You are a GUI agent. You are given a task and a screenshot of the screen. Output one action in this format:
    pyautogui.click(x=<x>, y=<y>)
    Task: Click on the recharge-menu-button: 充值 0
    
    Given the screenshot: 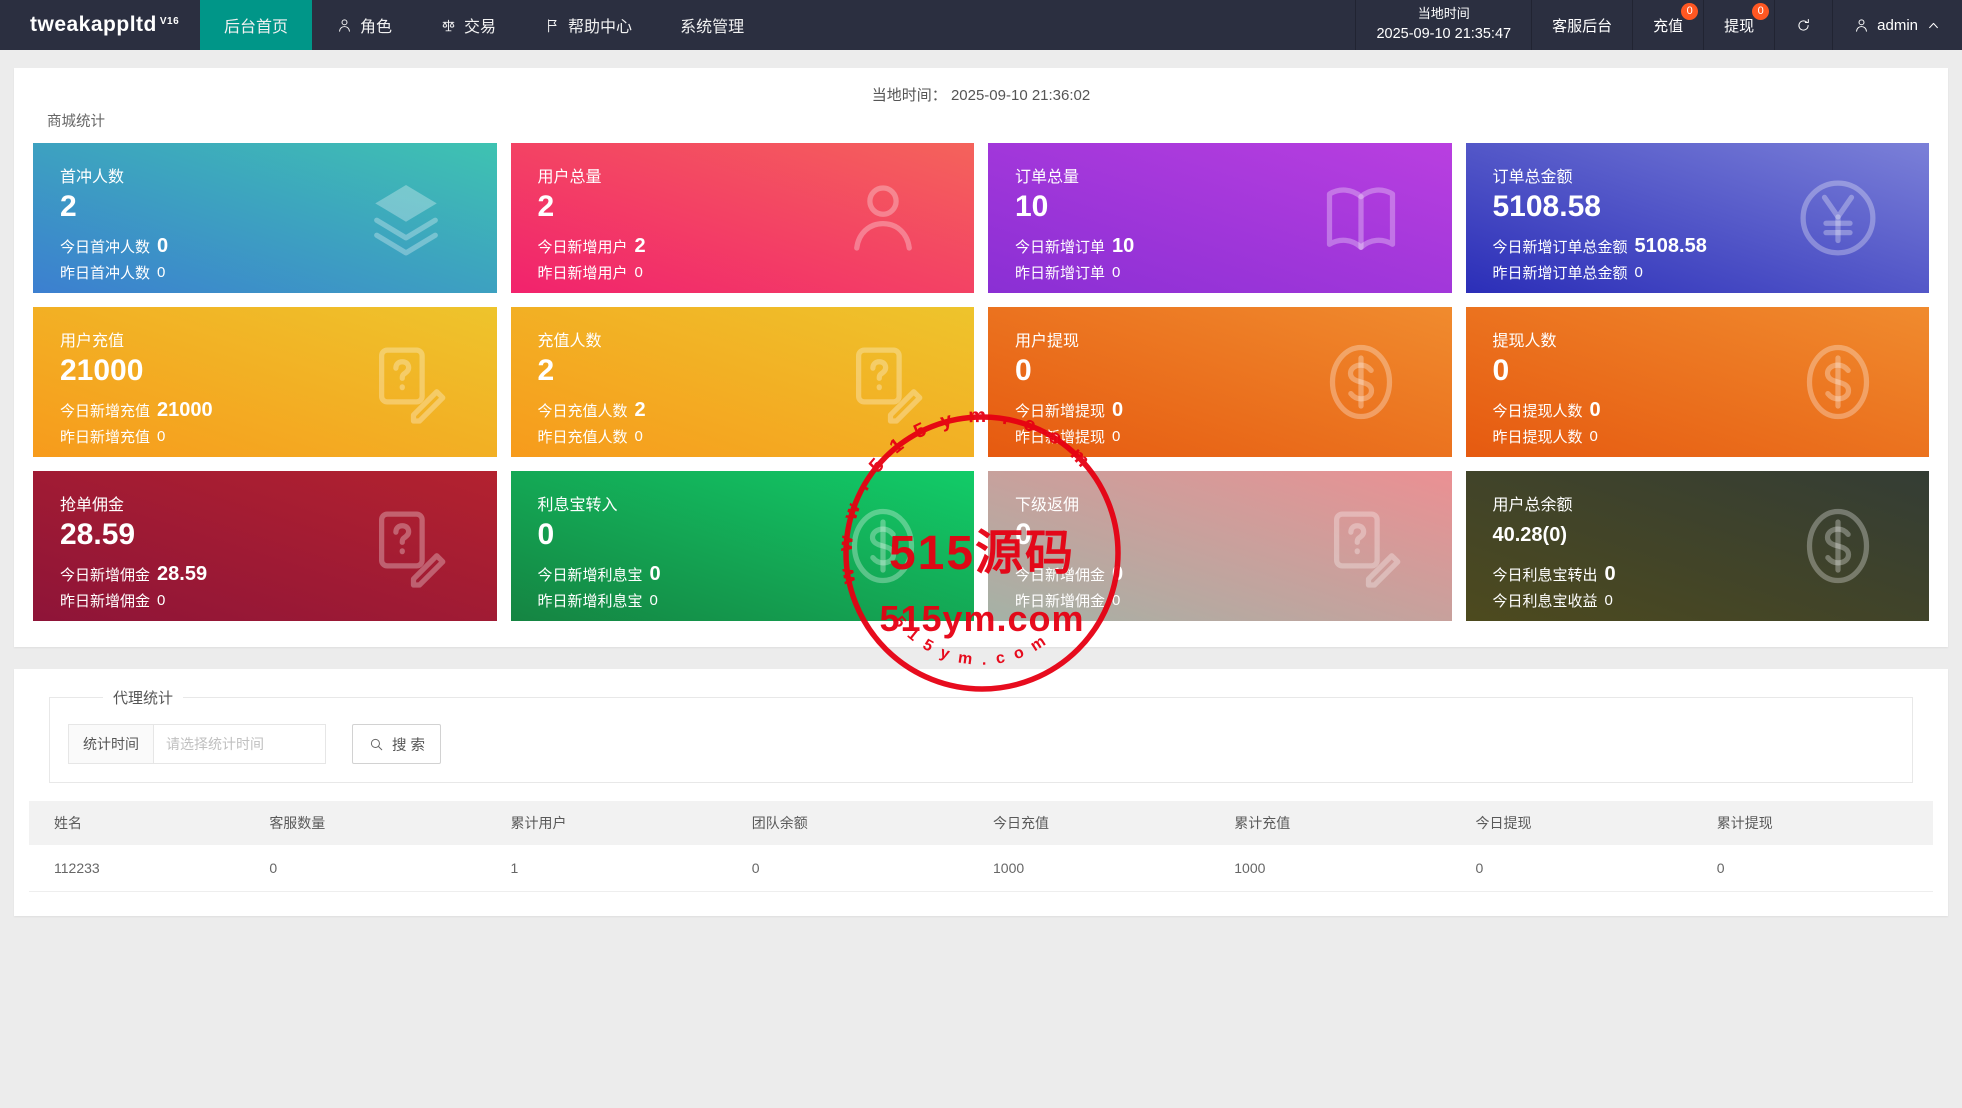 What is the action you would take?
    pyautogui.click(x=1667, y=25)
    